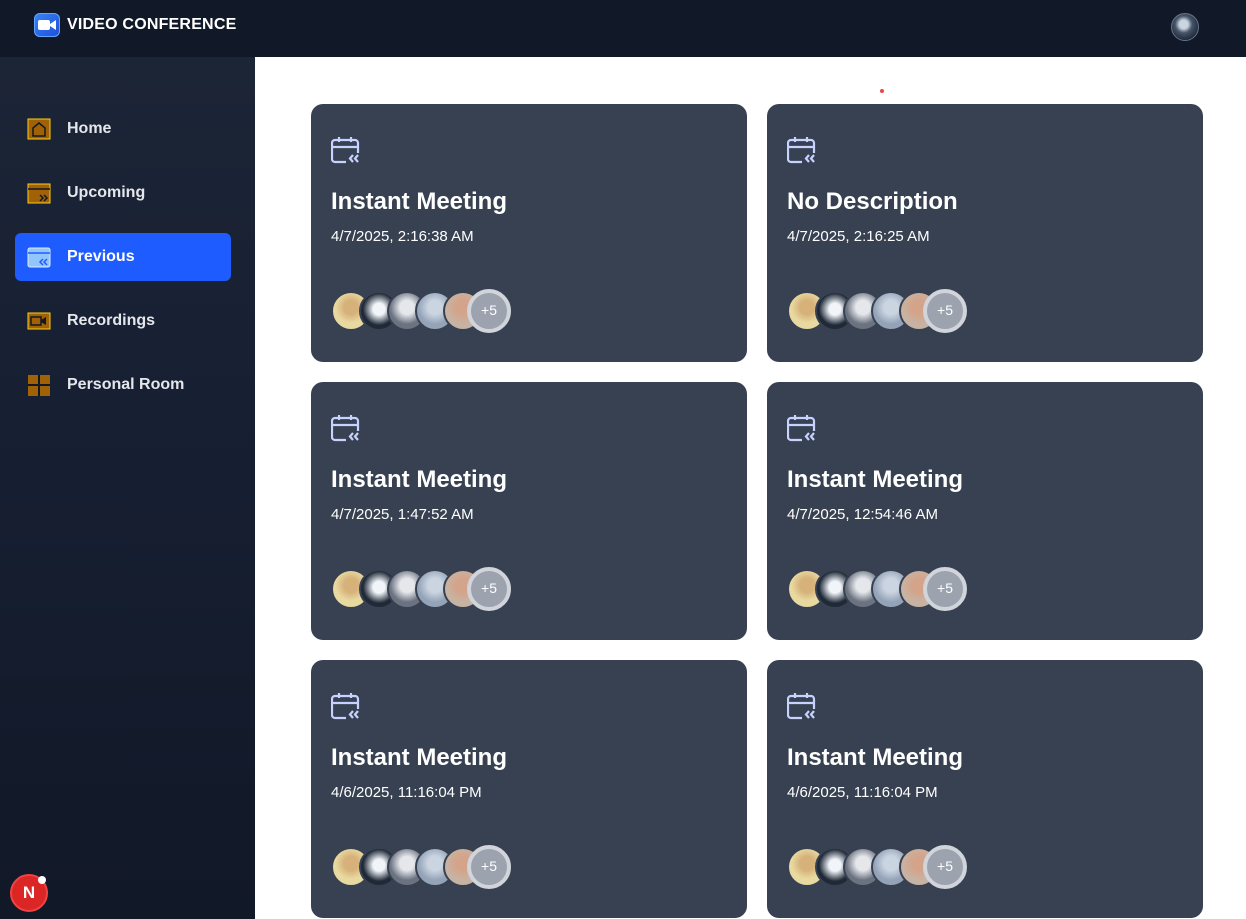 The image size is (1246, 919). What do you see at coordinates (151, 25) in the screenshot?
I see `brand-title: VIDEO CONFERENCE` at bounding box center [151, 25].